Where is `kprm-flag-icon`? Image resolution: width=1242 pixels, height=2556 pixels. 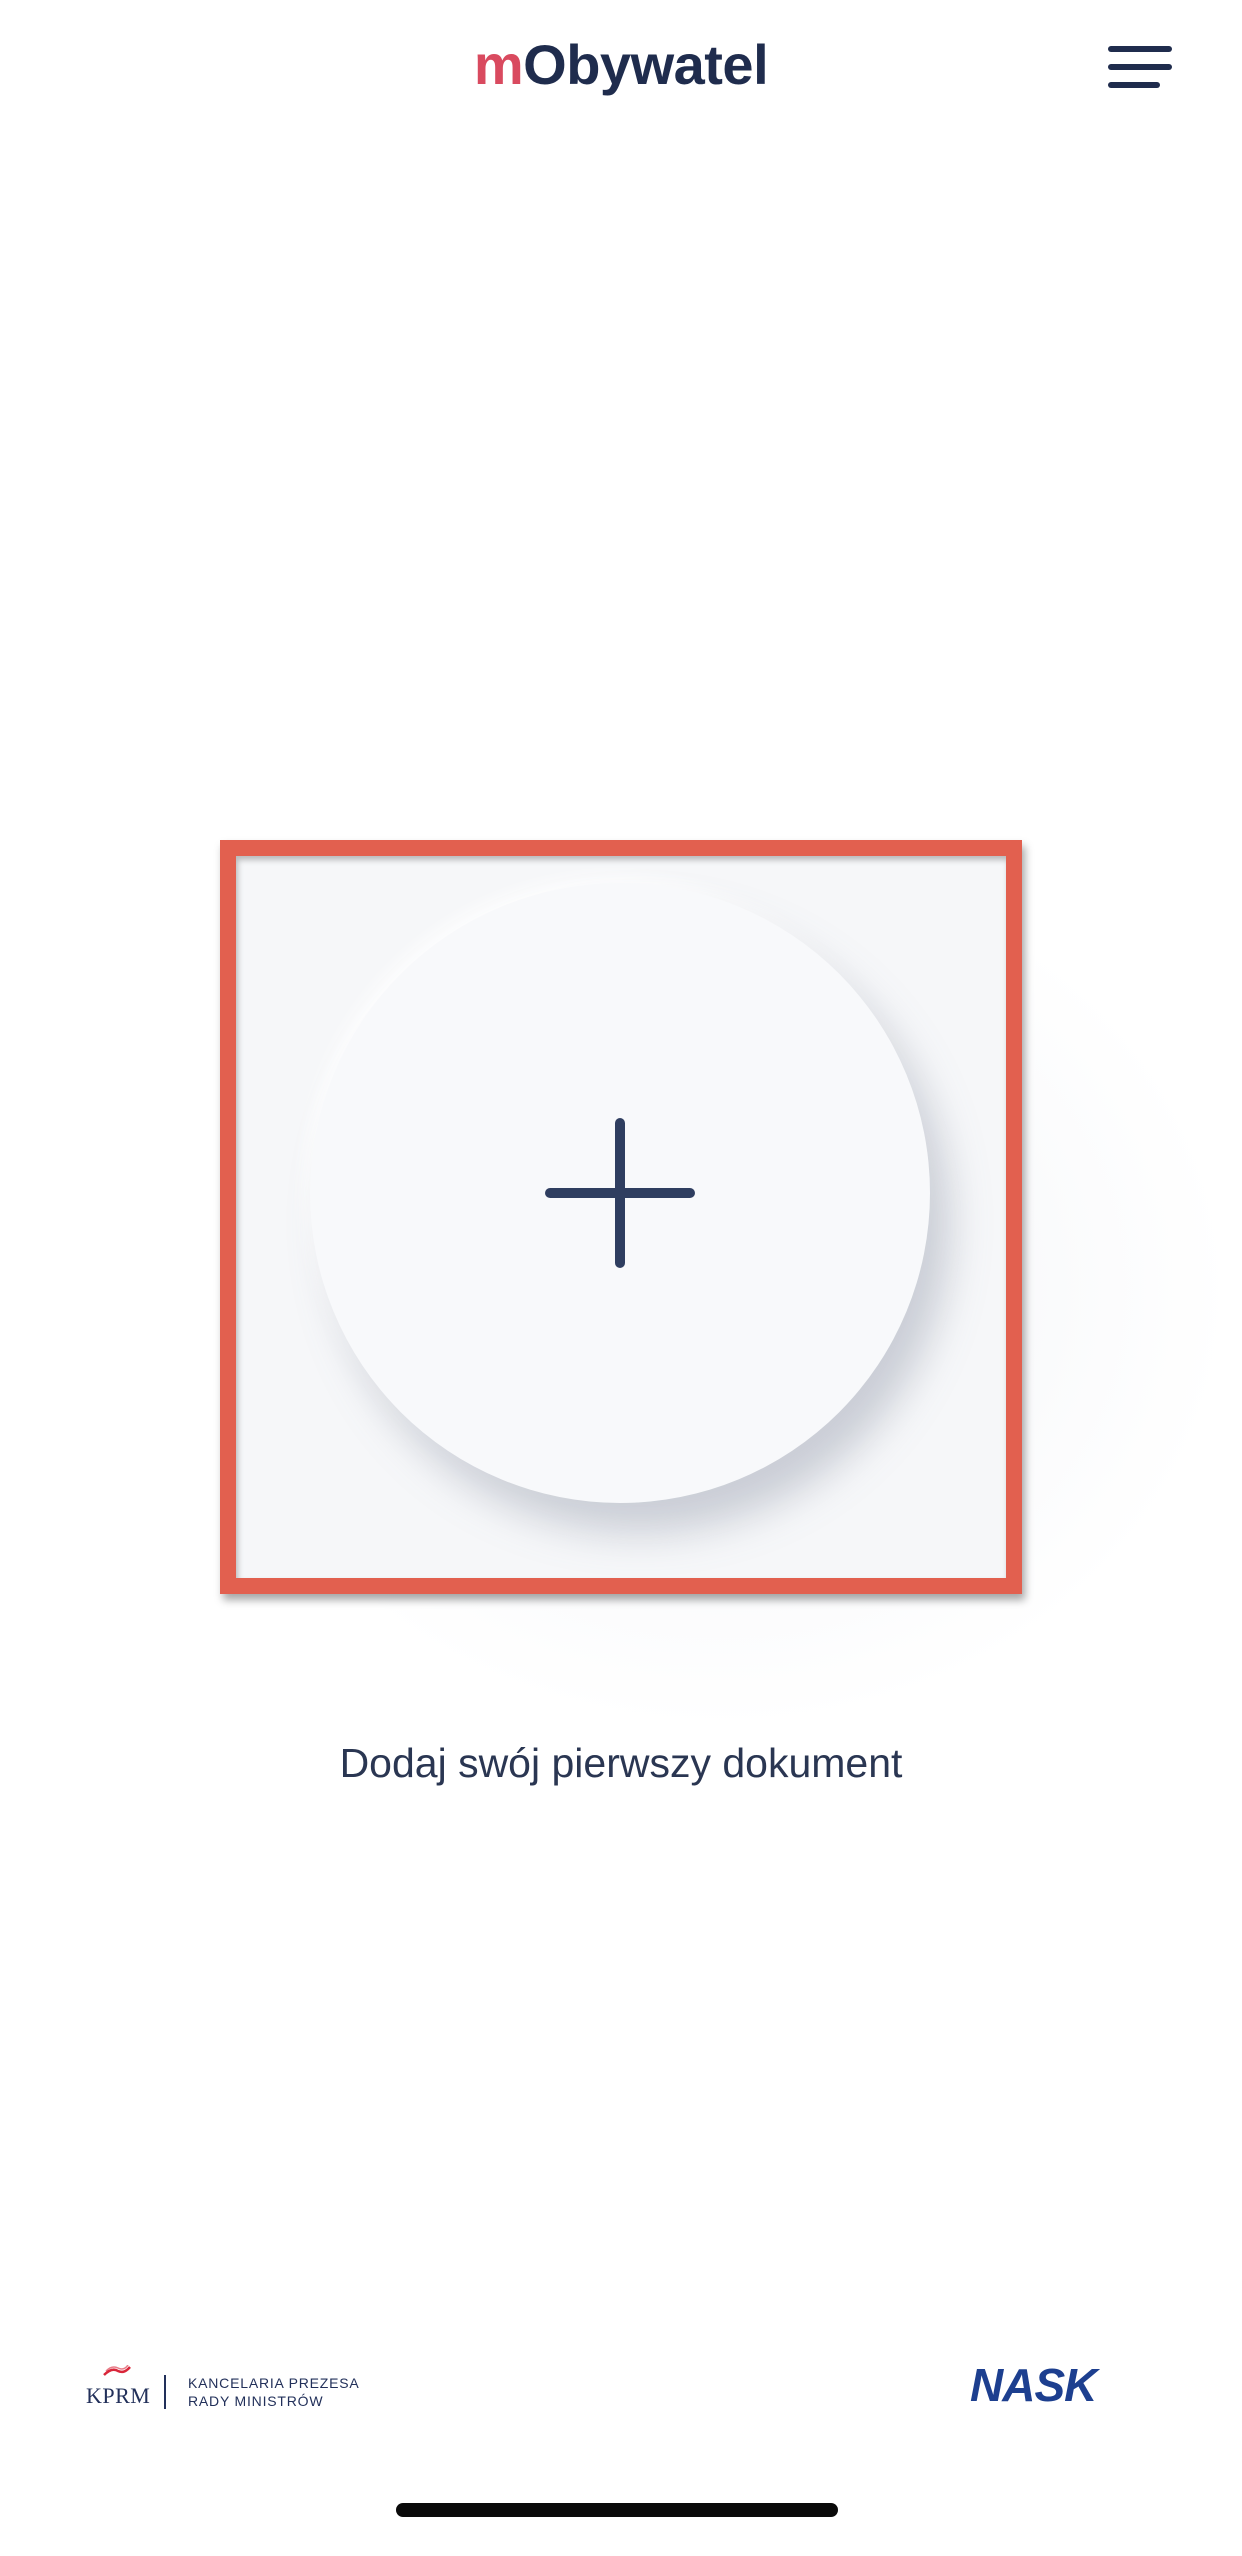
kprm-flag-icon is located at coordinates (117, 2370).